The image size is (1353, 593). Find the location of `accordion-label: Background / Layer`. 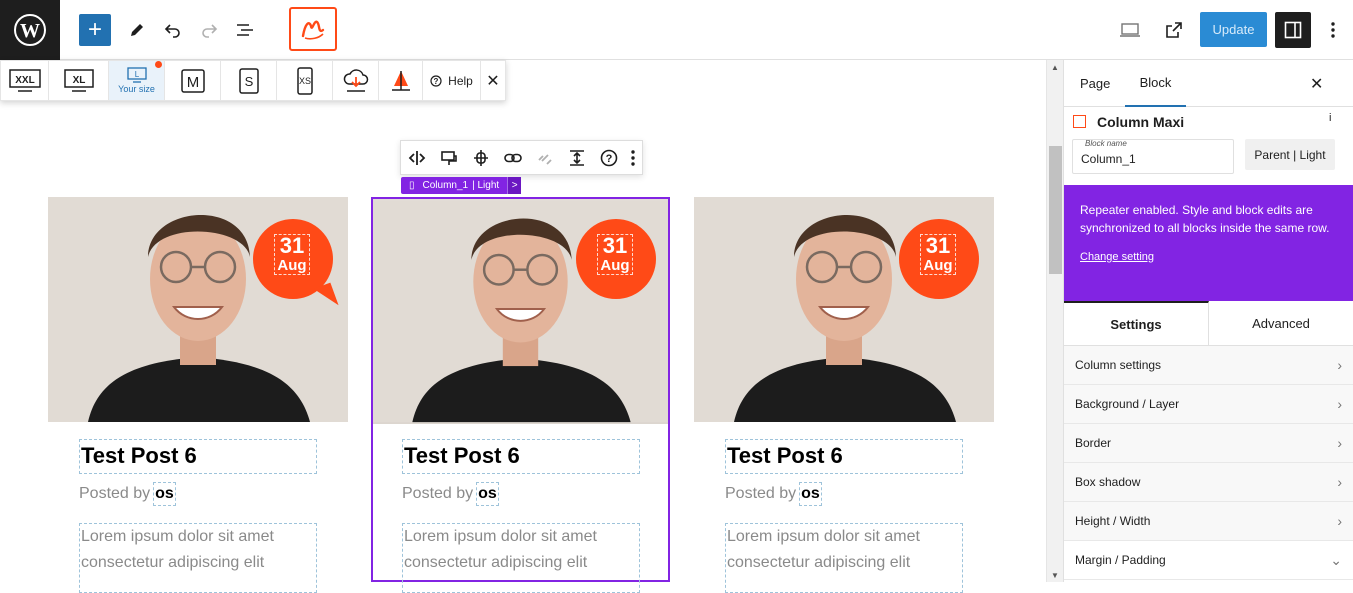

accordion-label: Background / Layer is located at coordinates (1127, 404).